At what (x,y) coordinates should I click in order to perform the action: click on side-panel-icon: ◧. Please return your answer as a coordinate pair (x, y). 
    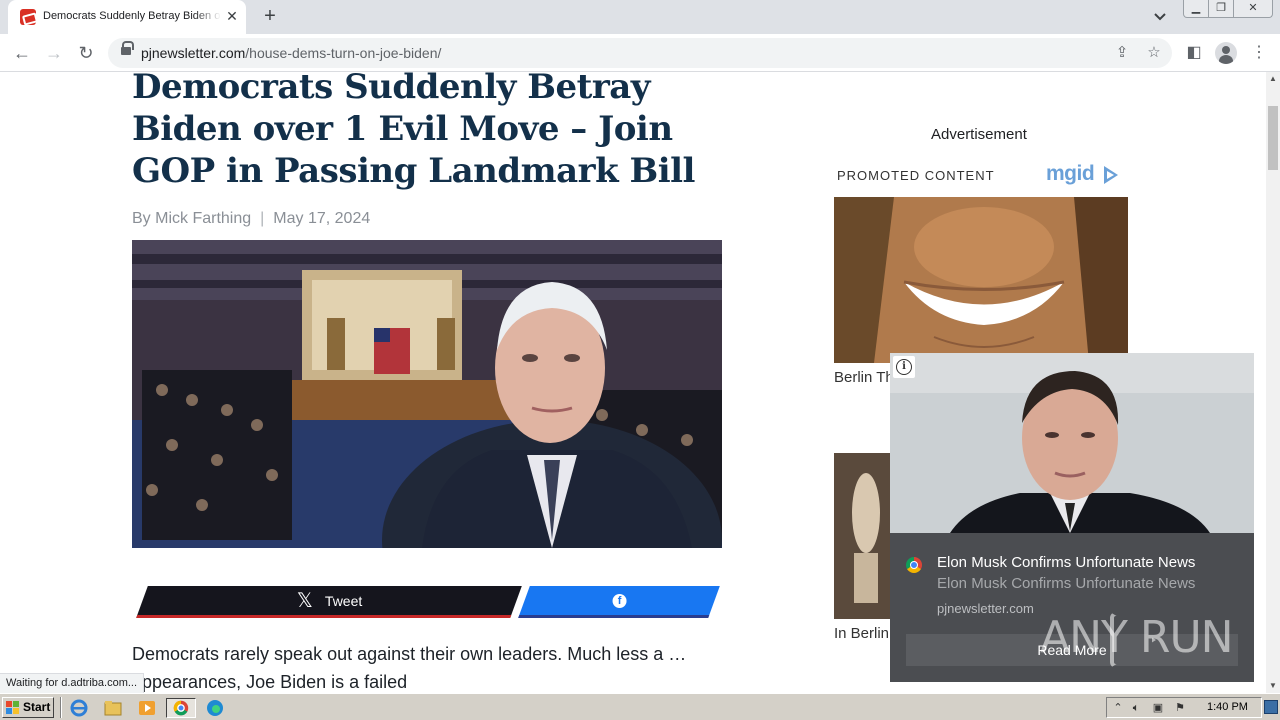
    Looking at the image, I should click on (1194, 53).